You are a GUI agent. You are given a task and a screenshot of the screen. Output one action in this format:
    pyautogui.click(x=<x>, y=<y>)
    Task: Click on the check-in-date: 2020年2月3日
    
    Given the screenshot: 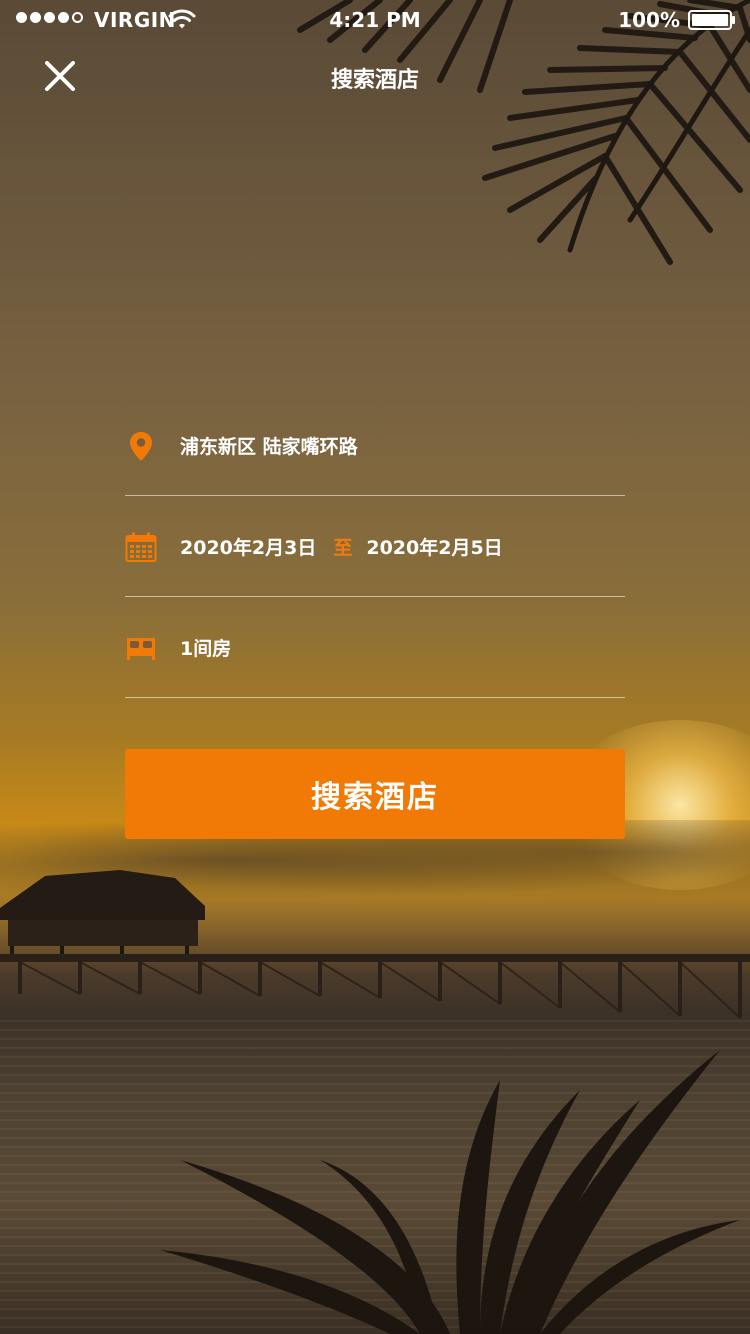 What is the action you would take?
    pyautogui.click(x=248, y=548)
    